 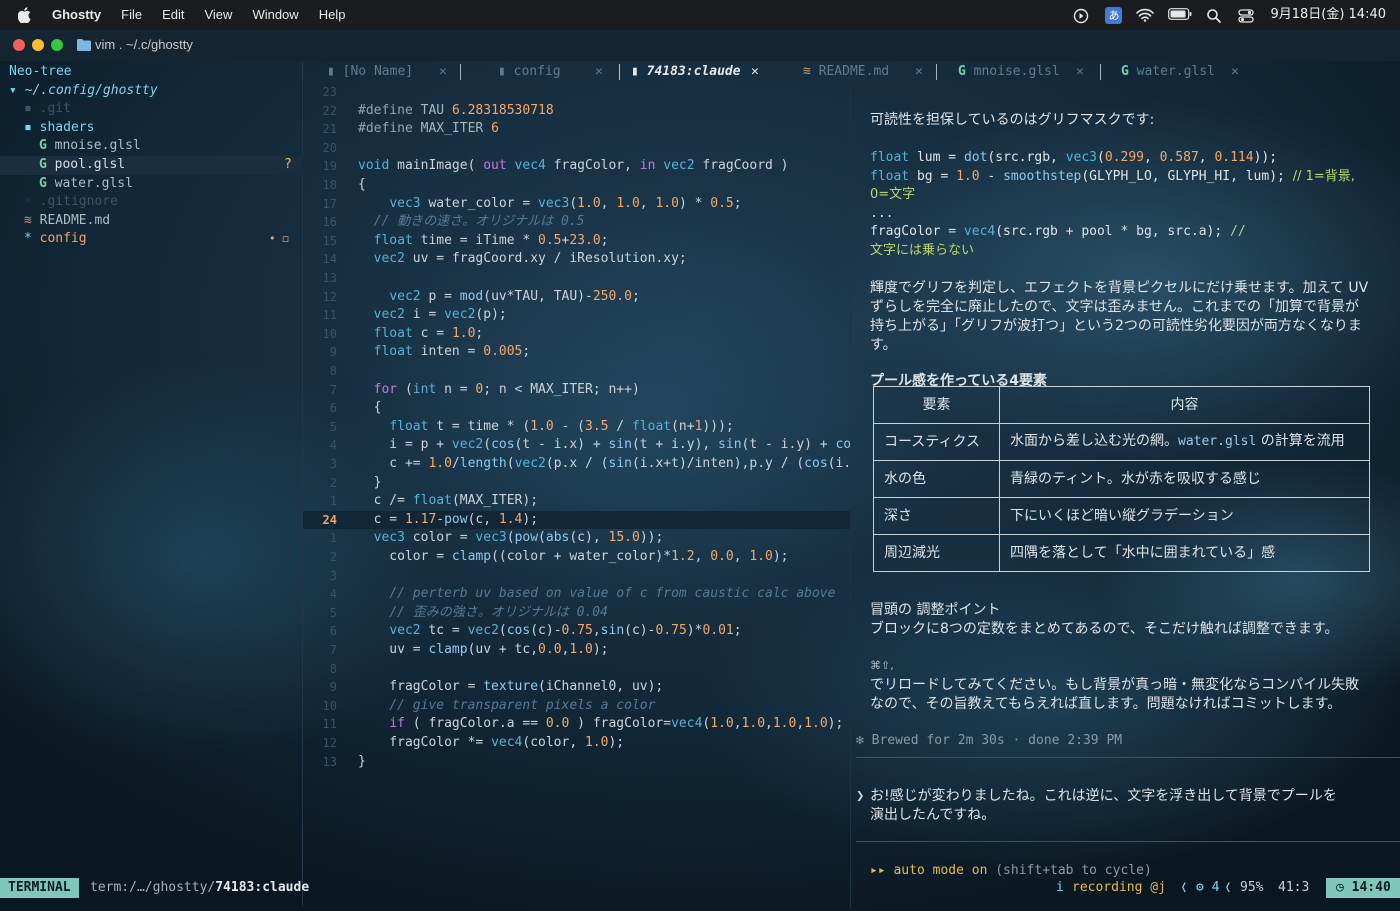 What do you see at coordinates (1114, 15) in the screenshot?
I see `input-method-icon: あ` at bounding box center [1114, 15].